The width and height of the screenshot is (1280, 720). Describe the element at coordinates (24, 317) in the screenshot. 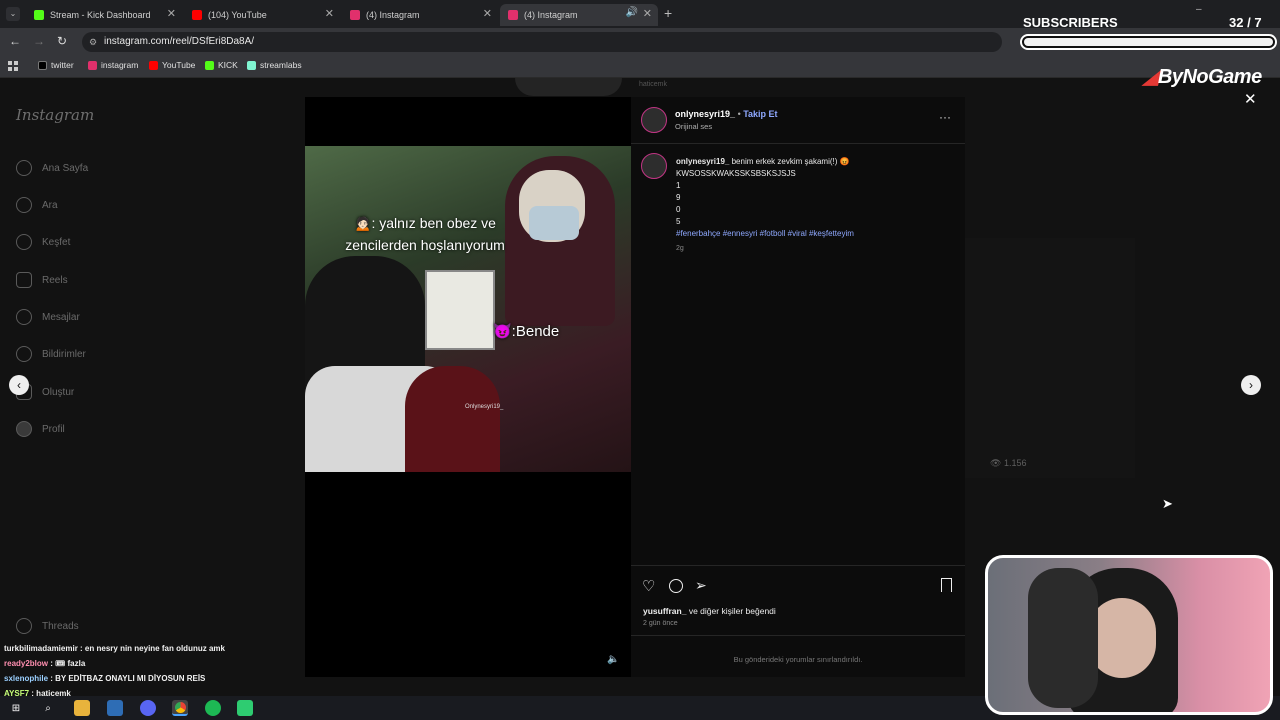

I see `messenger-icon` at that location.